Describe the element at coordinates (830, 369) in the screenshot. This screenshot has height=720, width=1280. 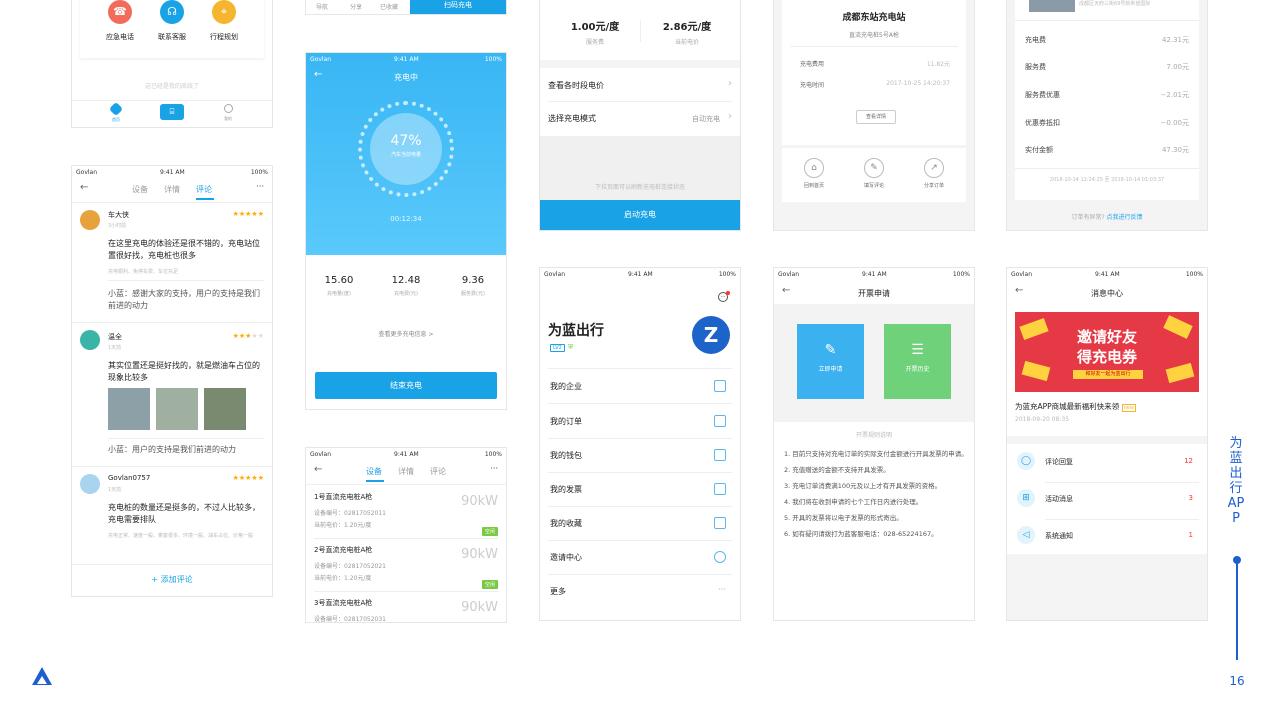
I see `button-label: 立即申请` at that location.